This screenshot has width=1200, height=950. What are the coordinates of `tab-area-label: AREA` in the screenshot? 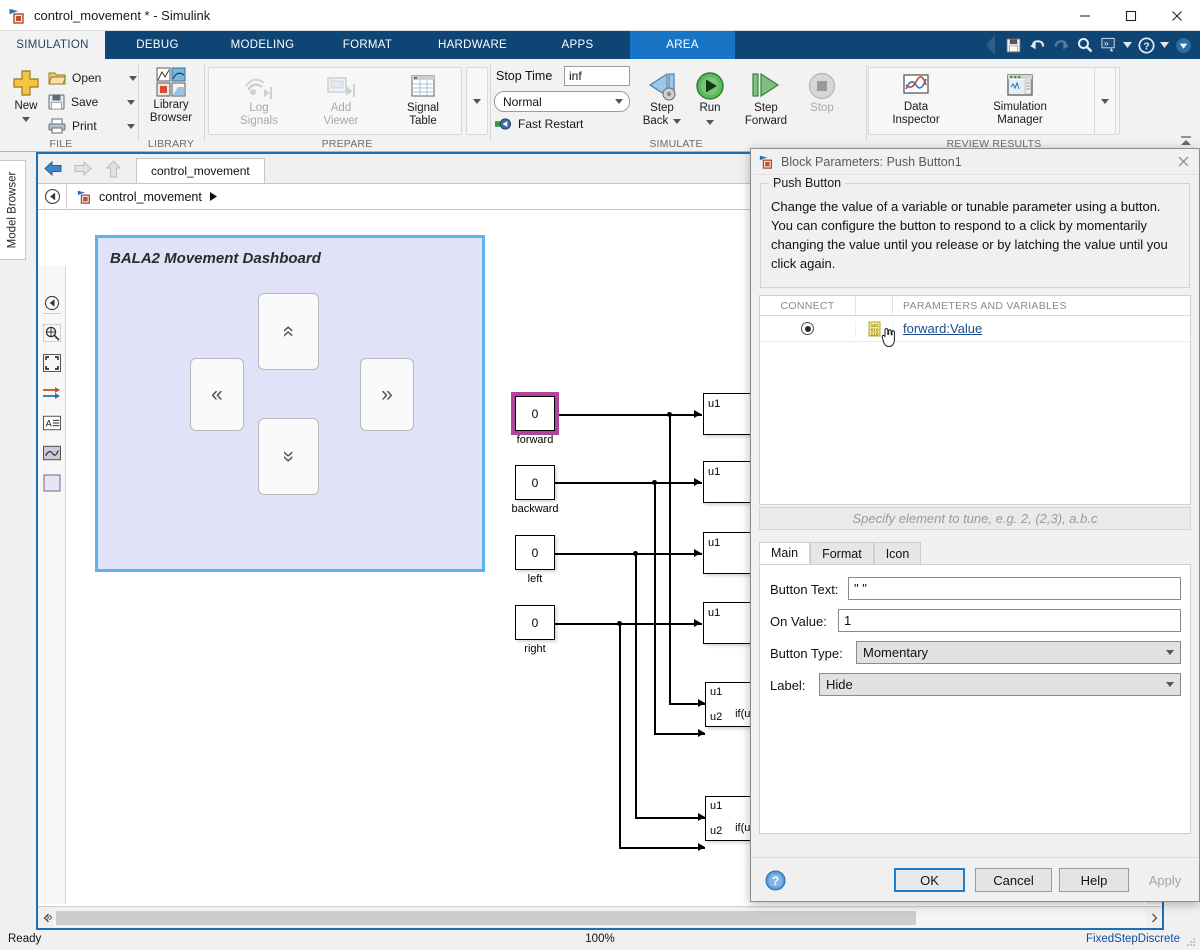 It's located at (682, 45).